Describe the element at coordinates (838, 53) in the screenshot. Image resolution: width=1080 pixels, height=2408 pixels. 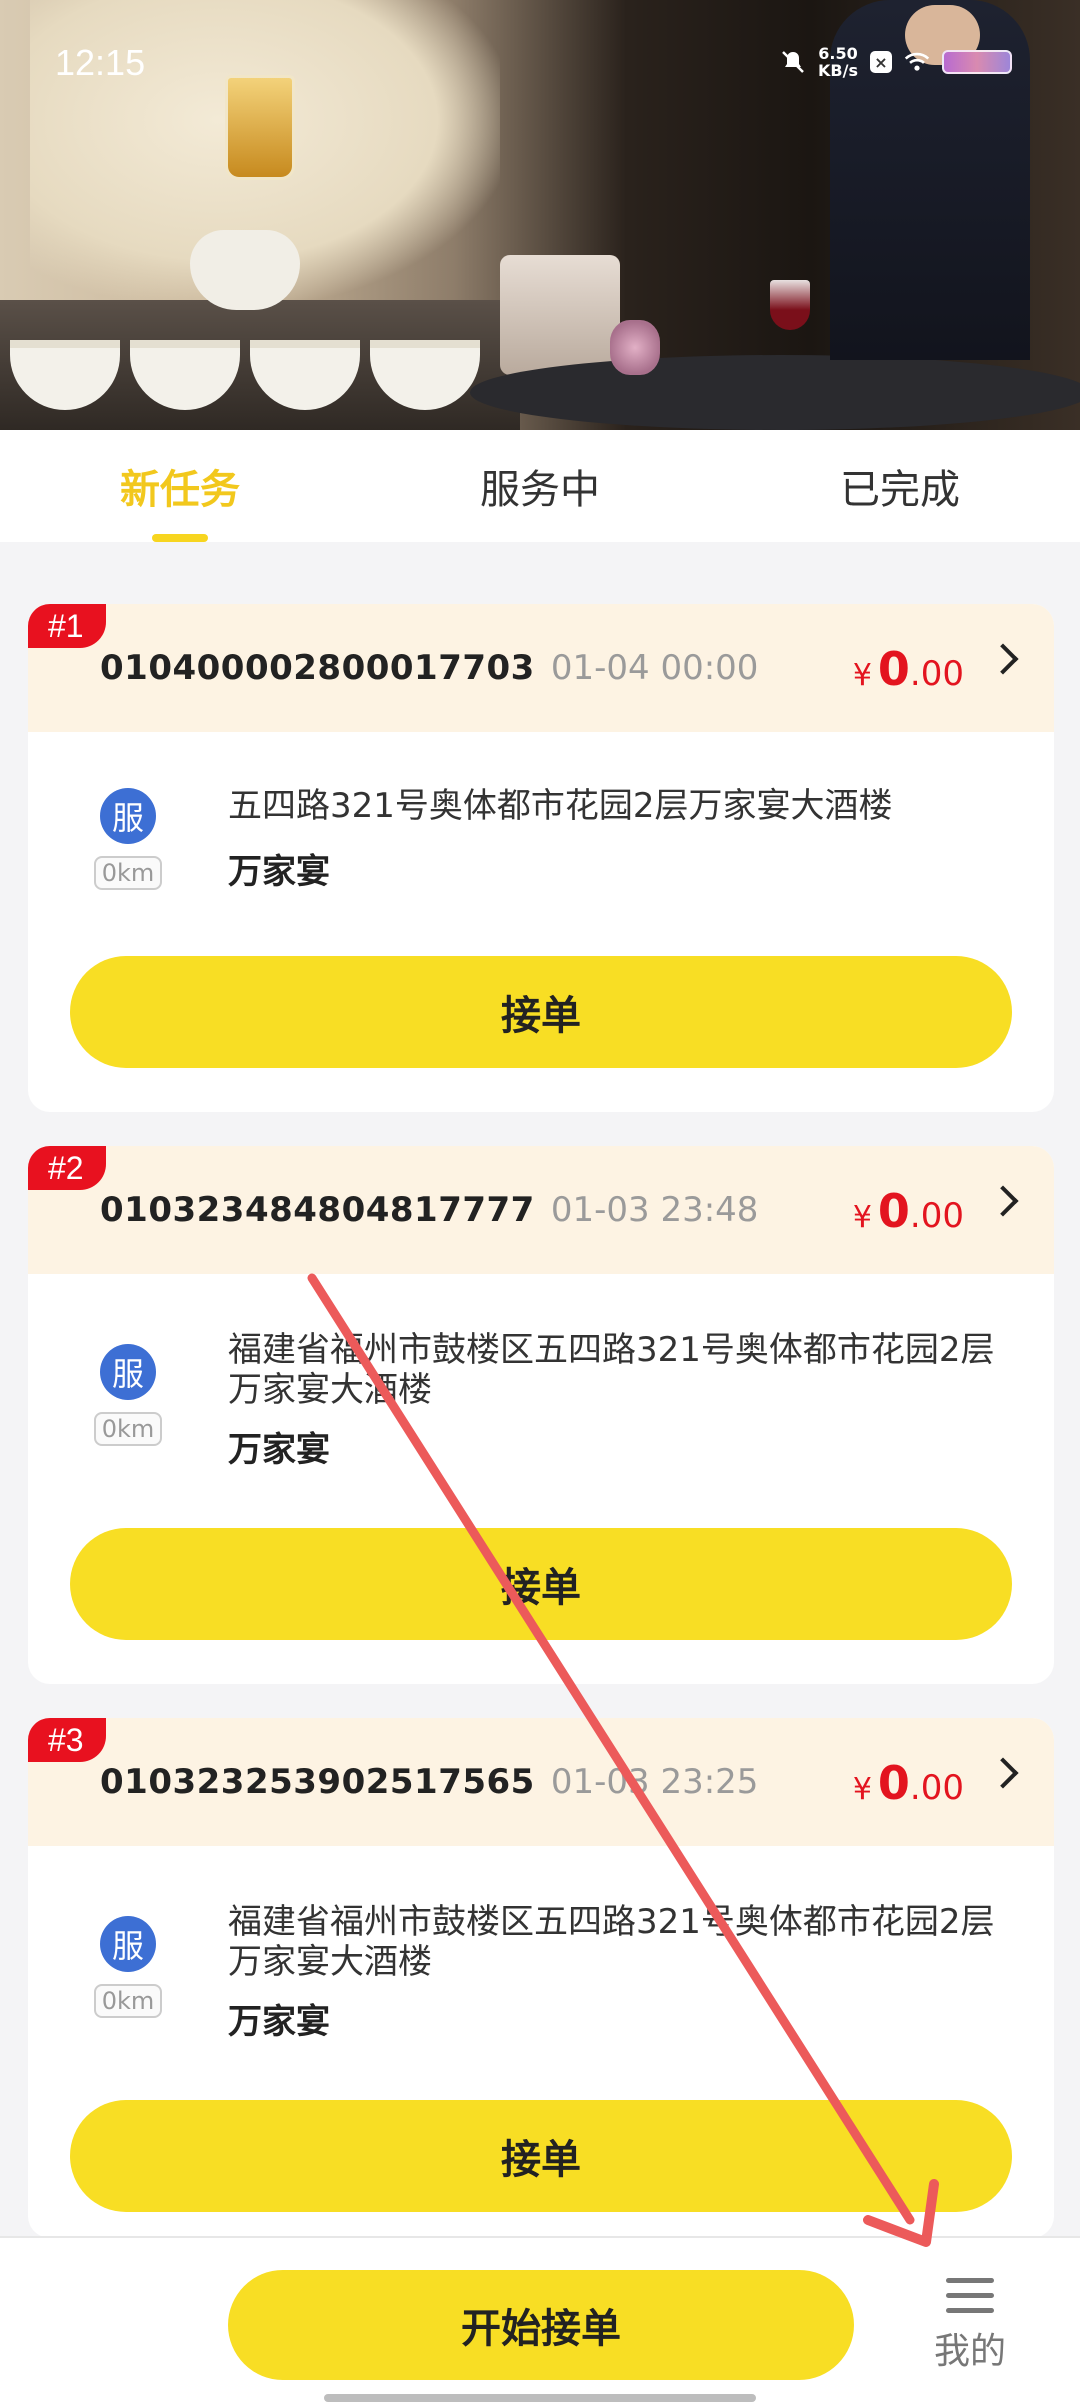
I see `net-speed-value: 6.50` at that location.